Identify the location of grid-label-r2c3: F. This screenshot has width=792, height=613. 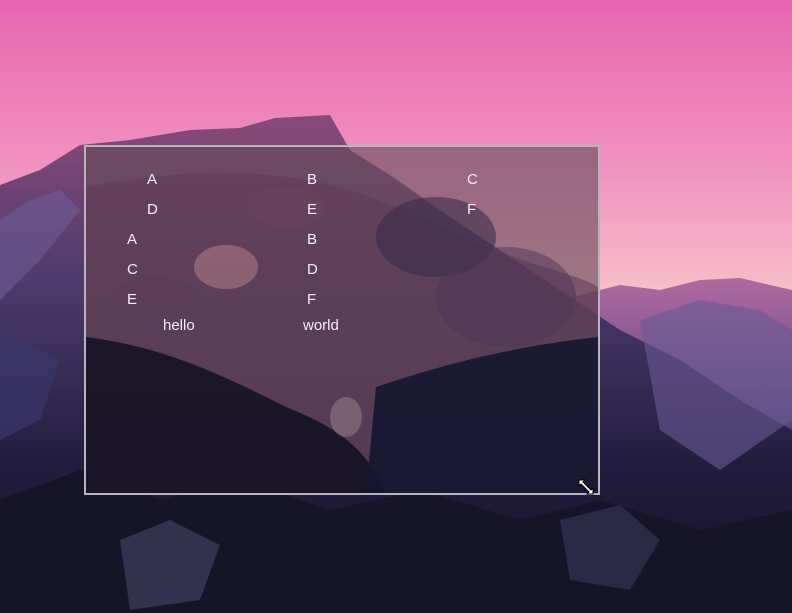
(472, 209).